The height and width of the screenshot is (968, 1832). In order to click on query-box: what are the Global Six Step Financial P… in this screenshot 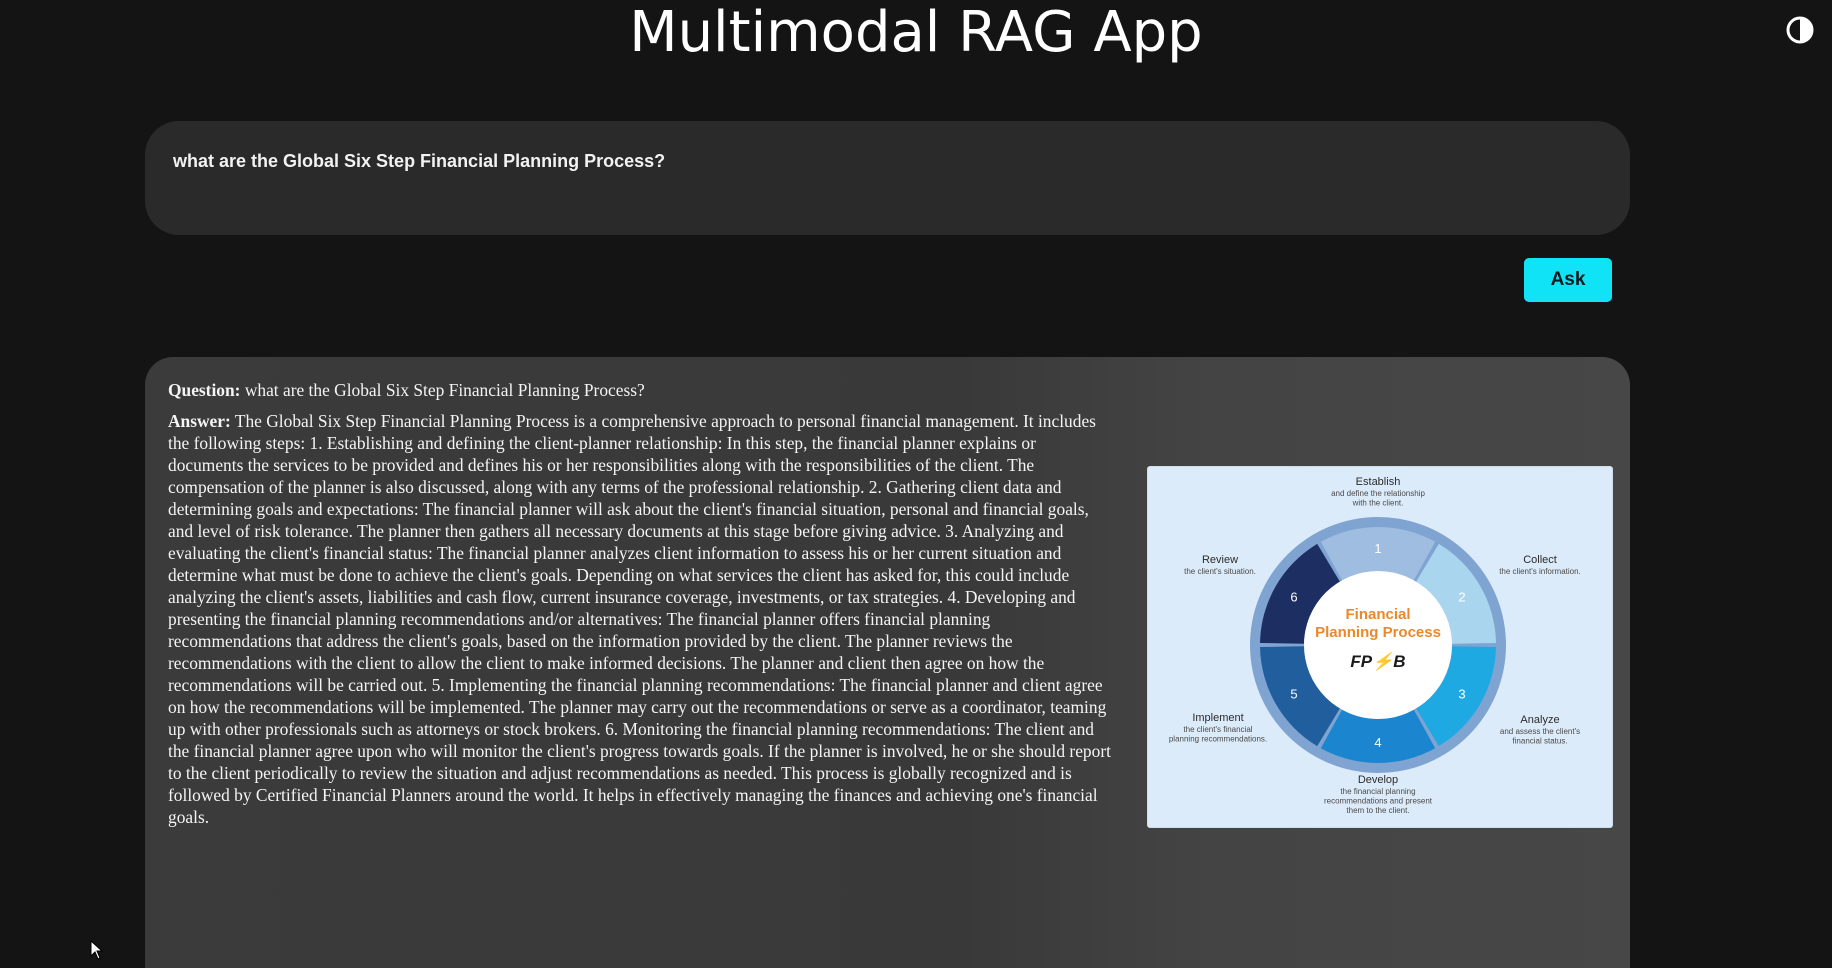, I will do `click(887, 178)`.